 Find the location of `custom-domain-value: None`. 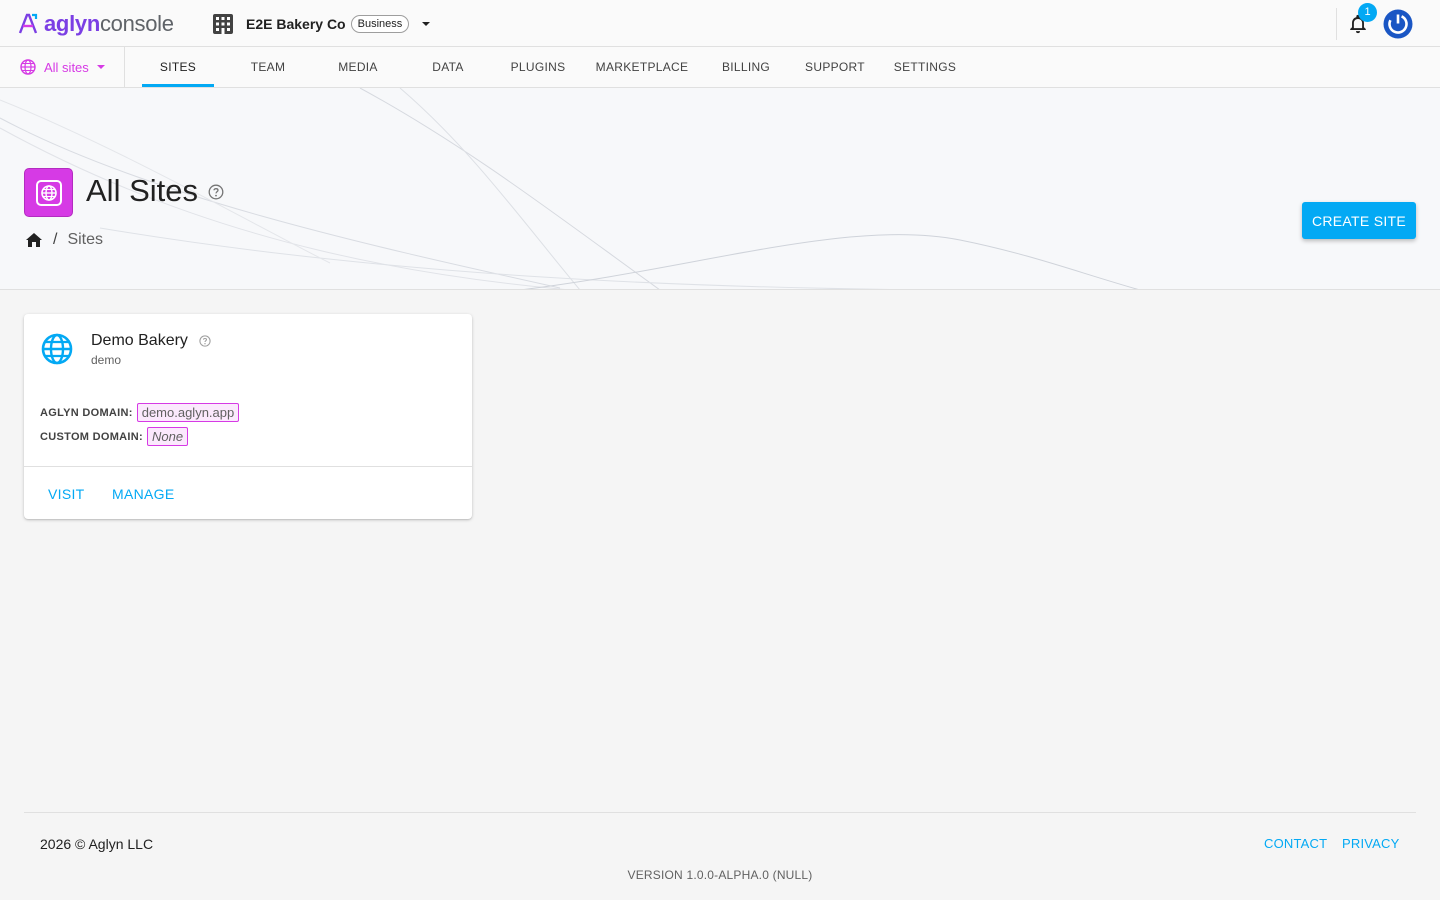

custom-domain-value: None is located at coordinates (168, 436).